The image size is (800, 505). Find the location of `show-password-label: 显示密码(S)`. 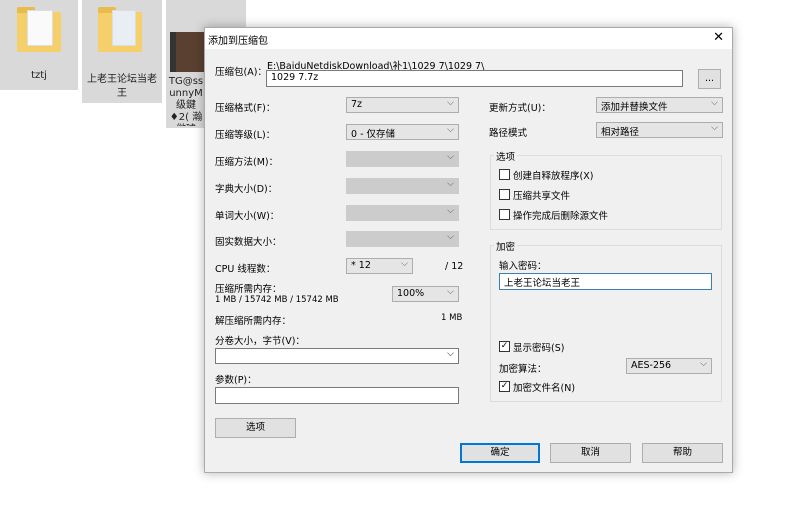

show-password-label: 显示密码(S) is located at coordinates (539, 348).